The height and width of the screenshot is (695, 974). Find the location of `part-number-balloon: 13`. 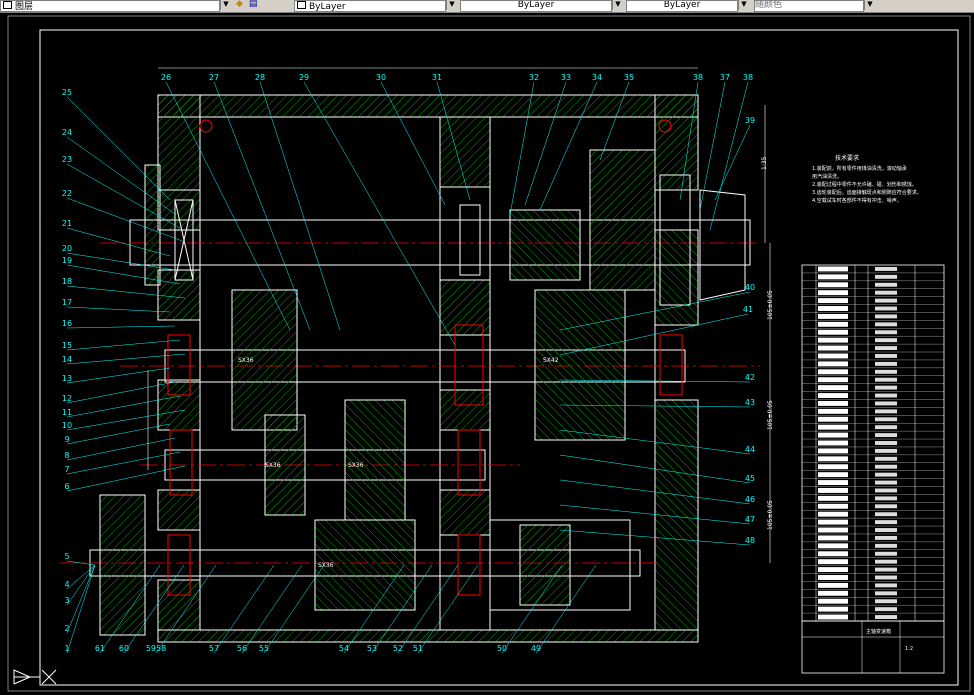

part-number-balloon: 13 is located at coordinates (67, 378).